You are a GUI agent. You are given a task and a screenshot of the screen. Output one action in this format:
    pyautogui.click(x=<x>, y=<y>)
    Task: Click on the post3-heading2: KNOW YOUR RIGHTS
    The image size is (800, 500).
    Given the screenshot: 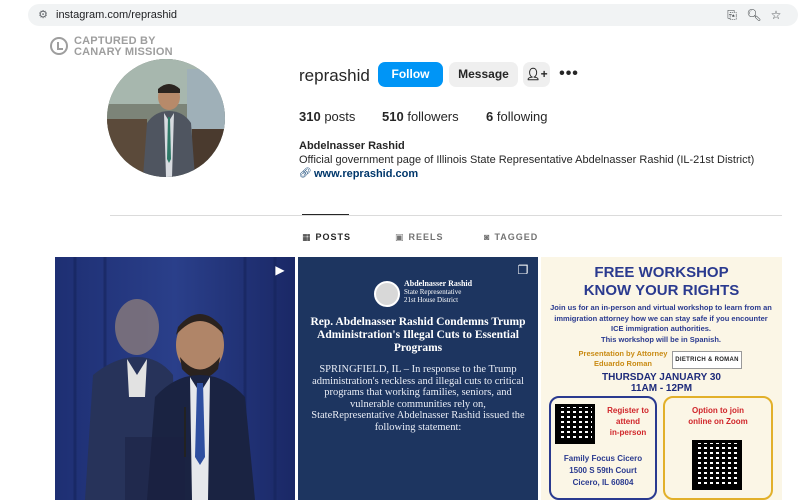 What is the action you would take?
    pyautogui.click(x=661, y=290)
    